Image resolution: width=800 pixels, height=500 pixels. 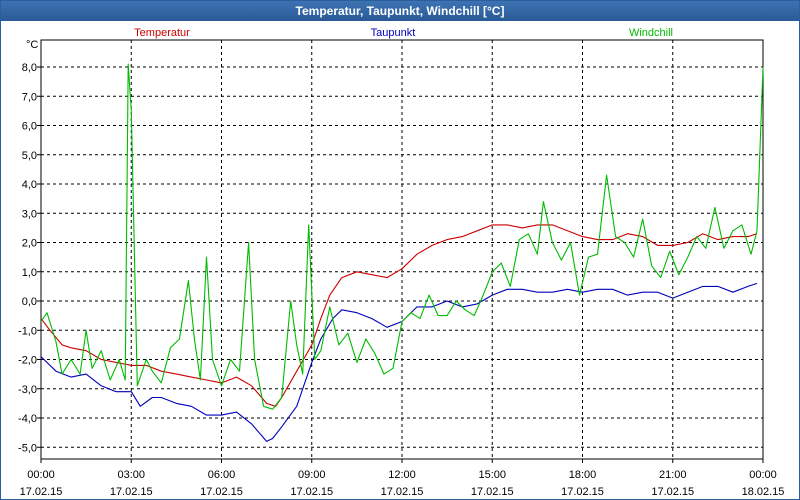 I want to click on y-tick-label: 8,0, so click(x=29, y=68).